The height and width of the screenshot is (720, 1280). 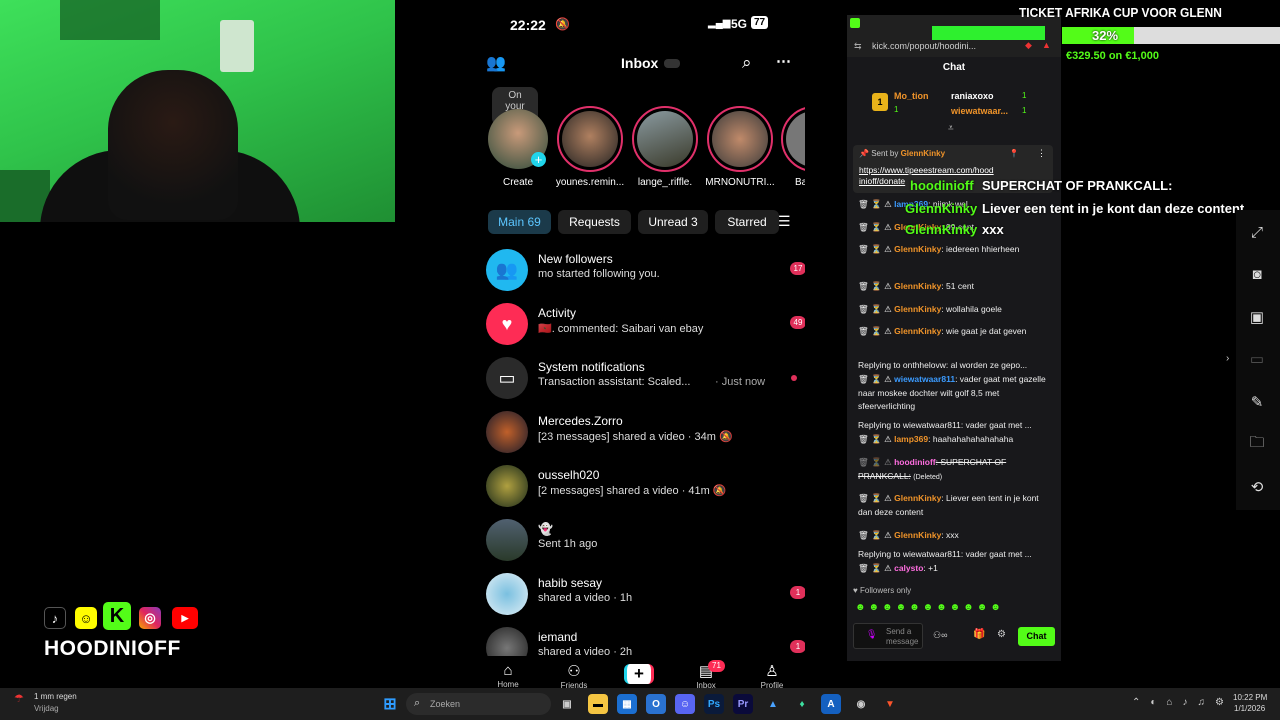 I want to click on list-item: 👻 Sent 1h ago, so click(x=641, y=540).